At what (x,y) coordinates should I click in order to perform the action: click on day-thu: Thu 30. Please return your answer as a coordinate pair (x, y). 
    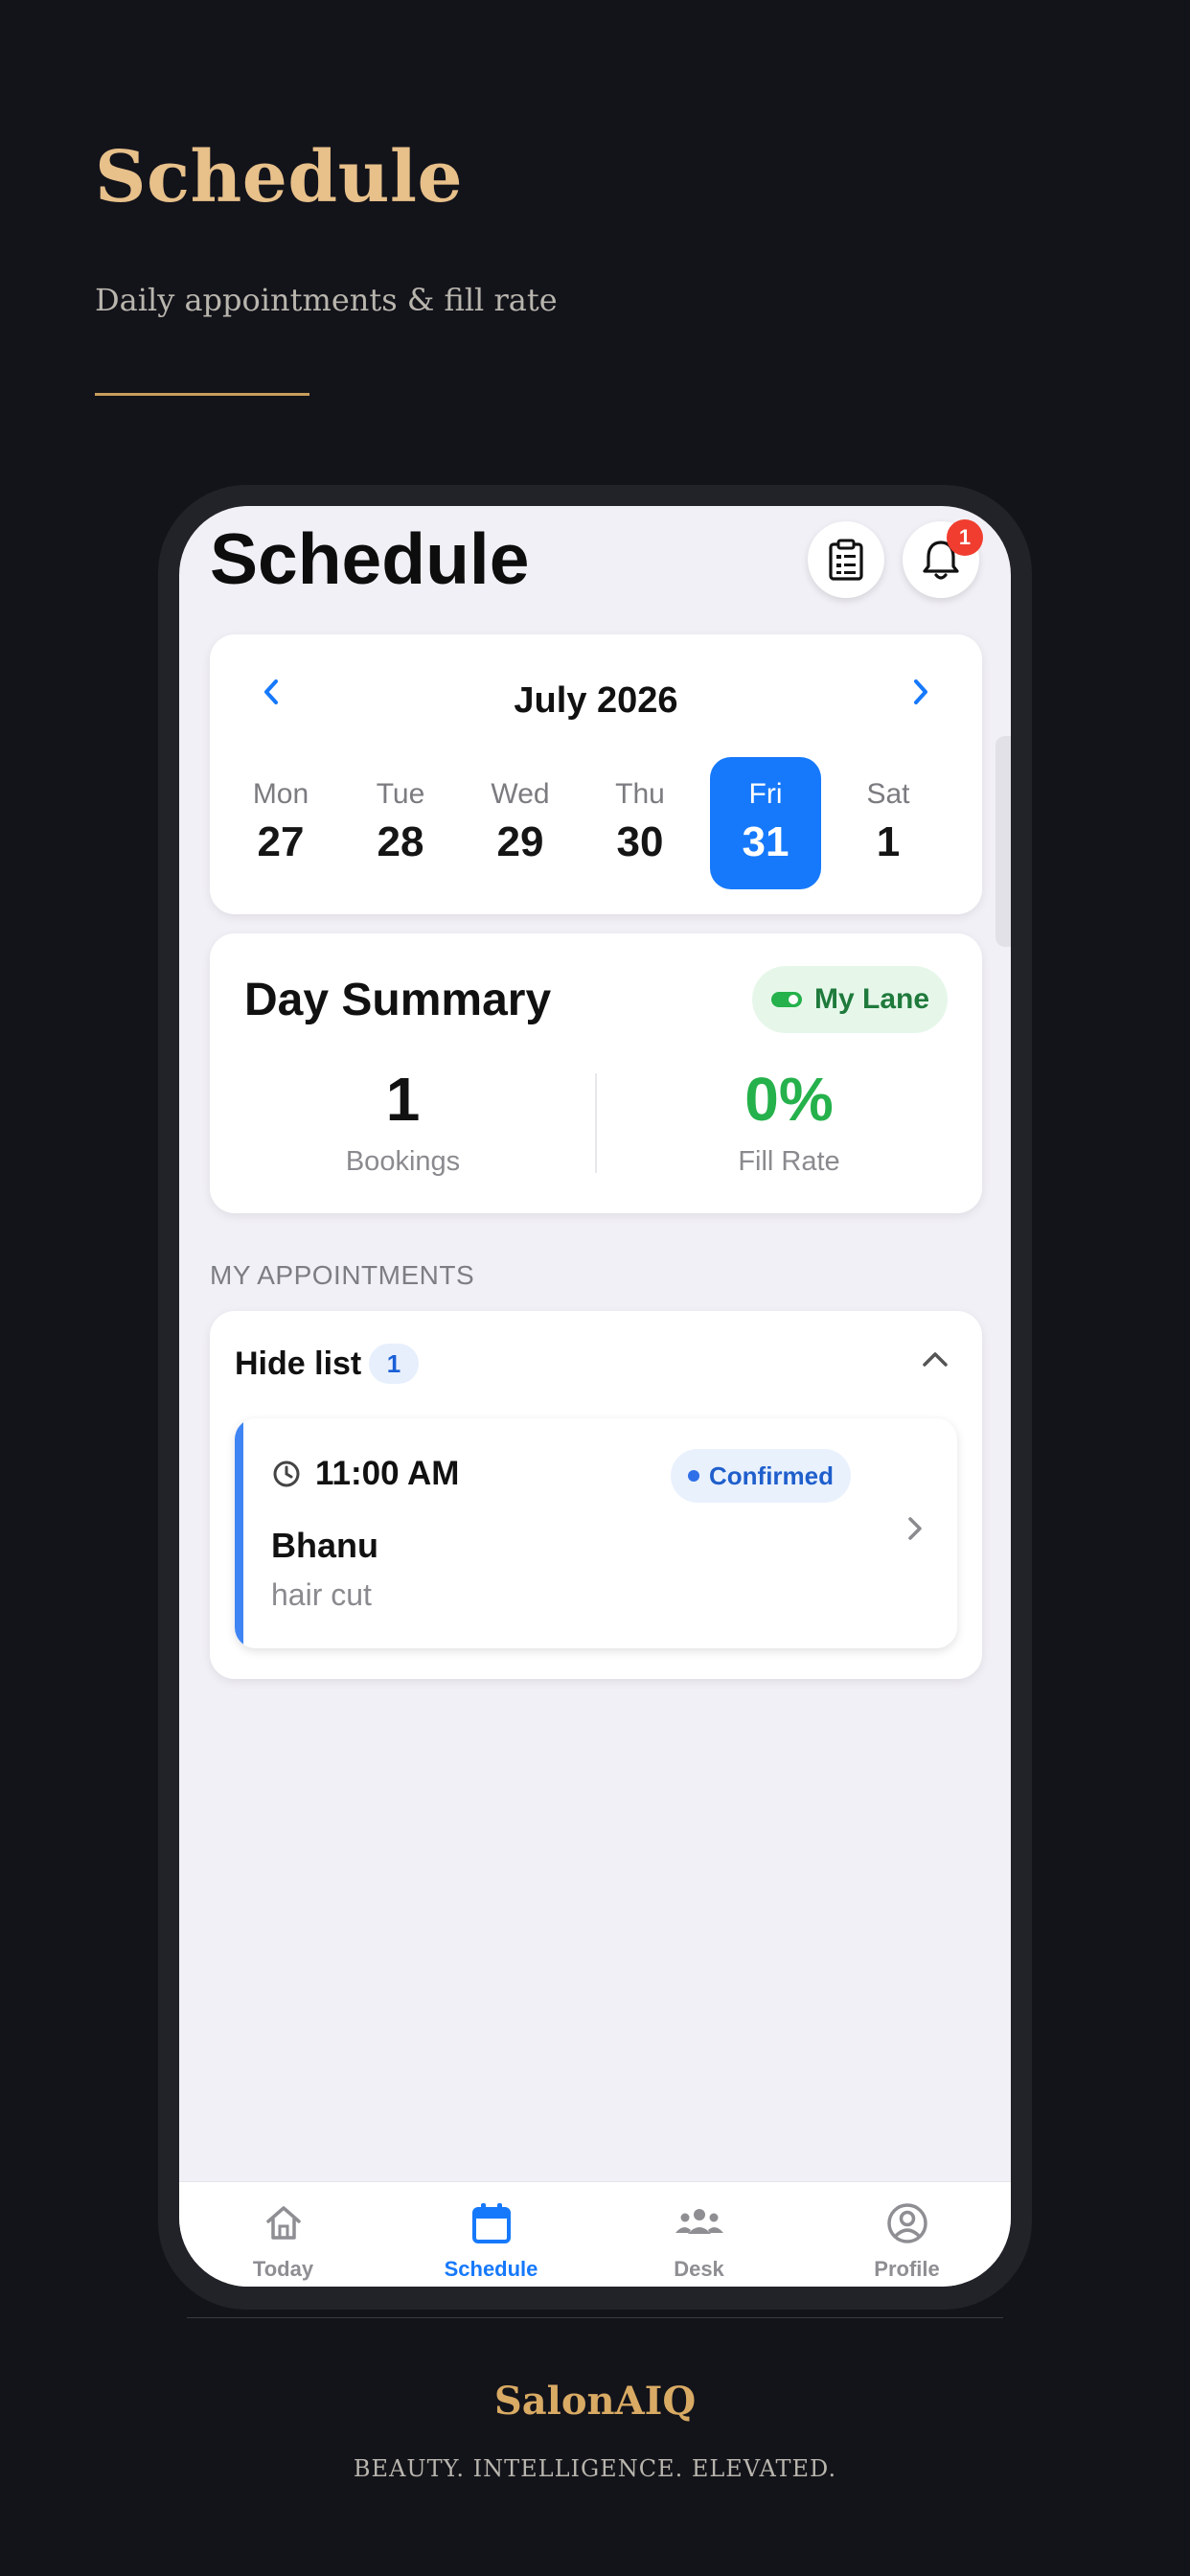
    Looking at the image, I should click on (640, 823).